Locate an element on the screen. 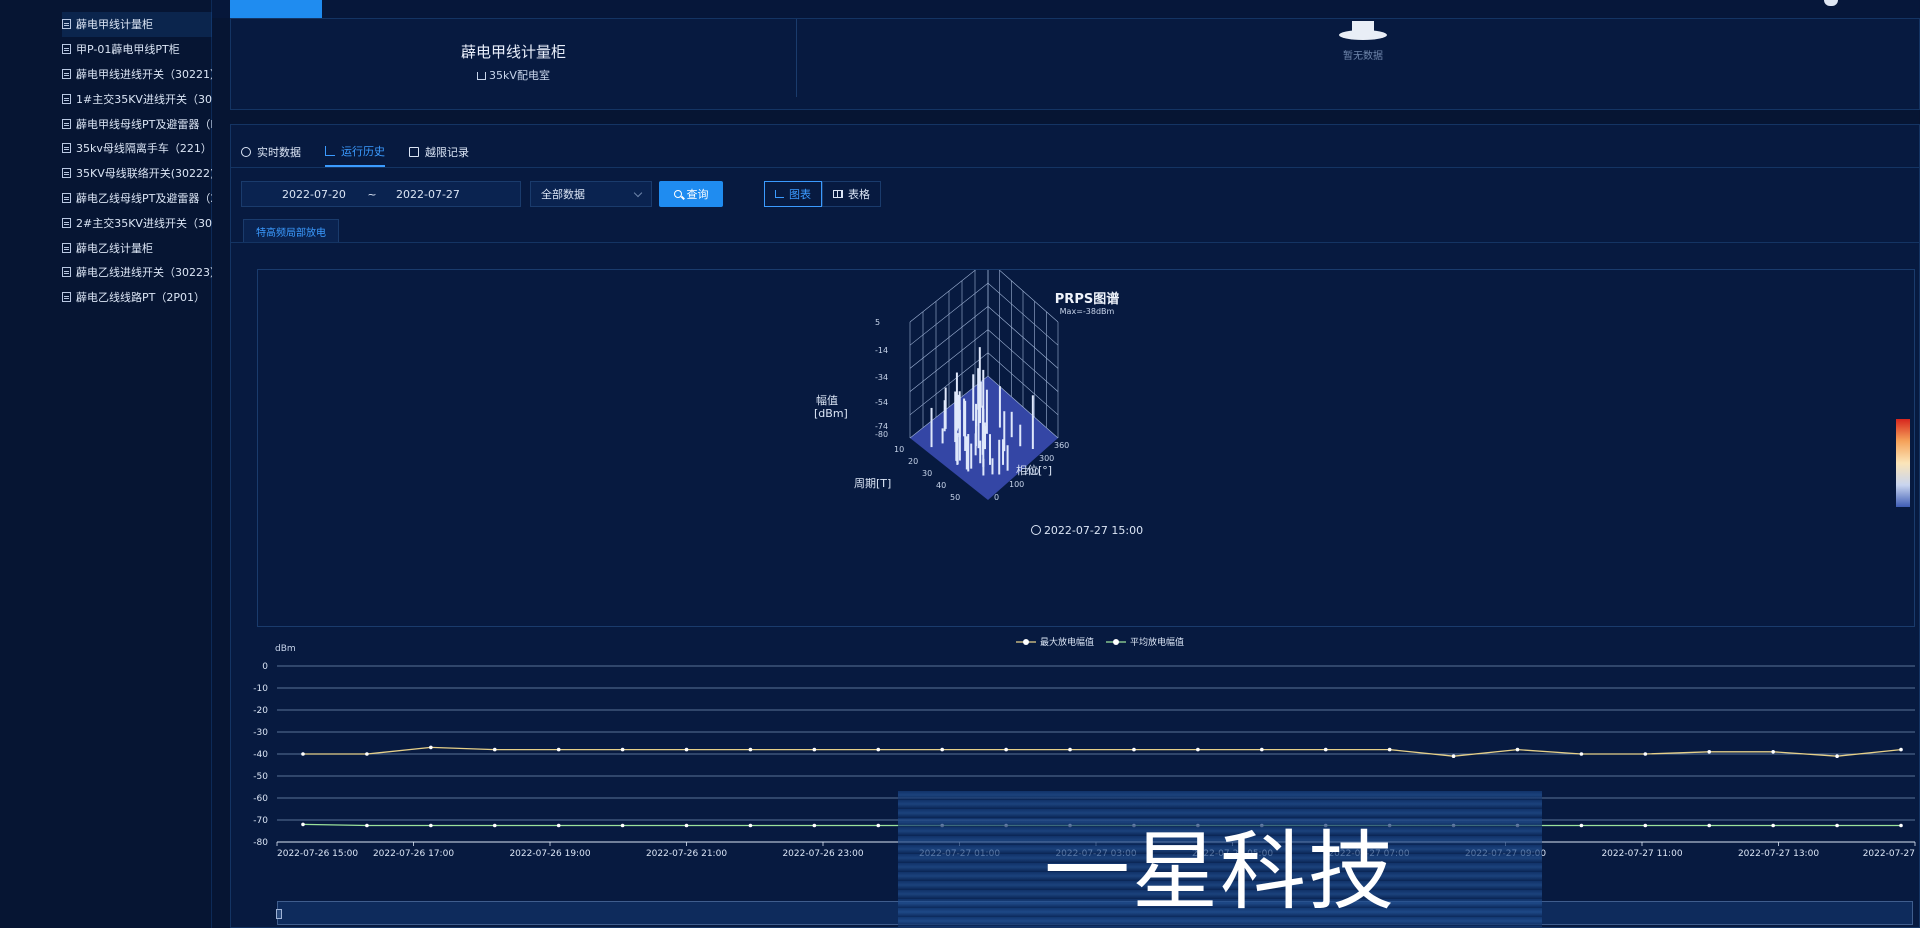 The width and height of the screenshot is (1920, 928). tree-item: 35KV母线联络开关(30222) is located at coordinates (137, 173).